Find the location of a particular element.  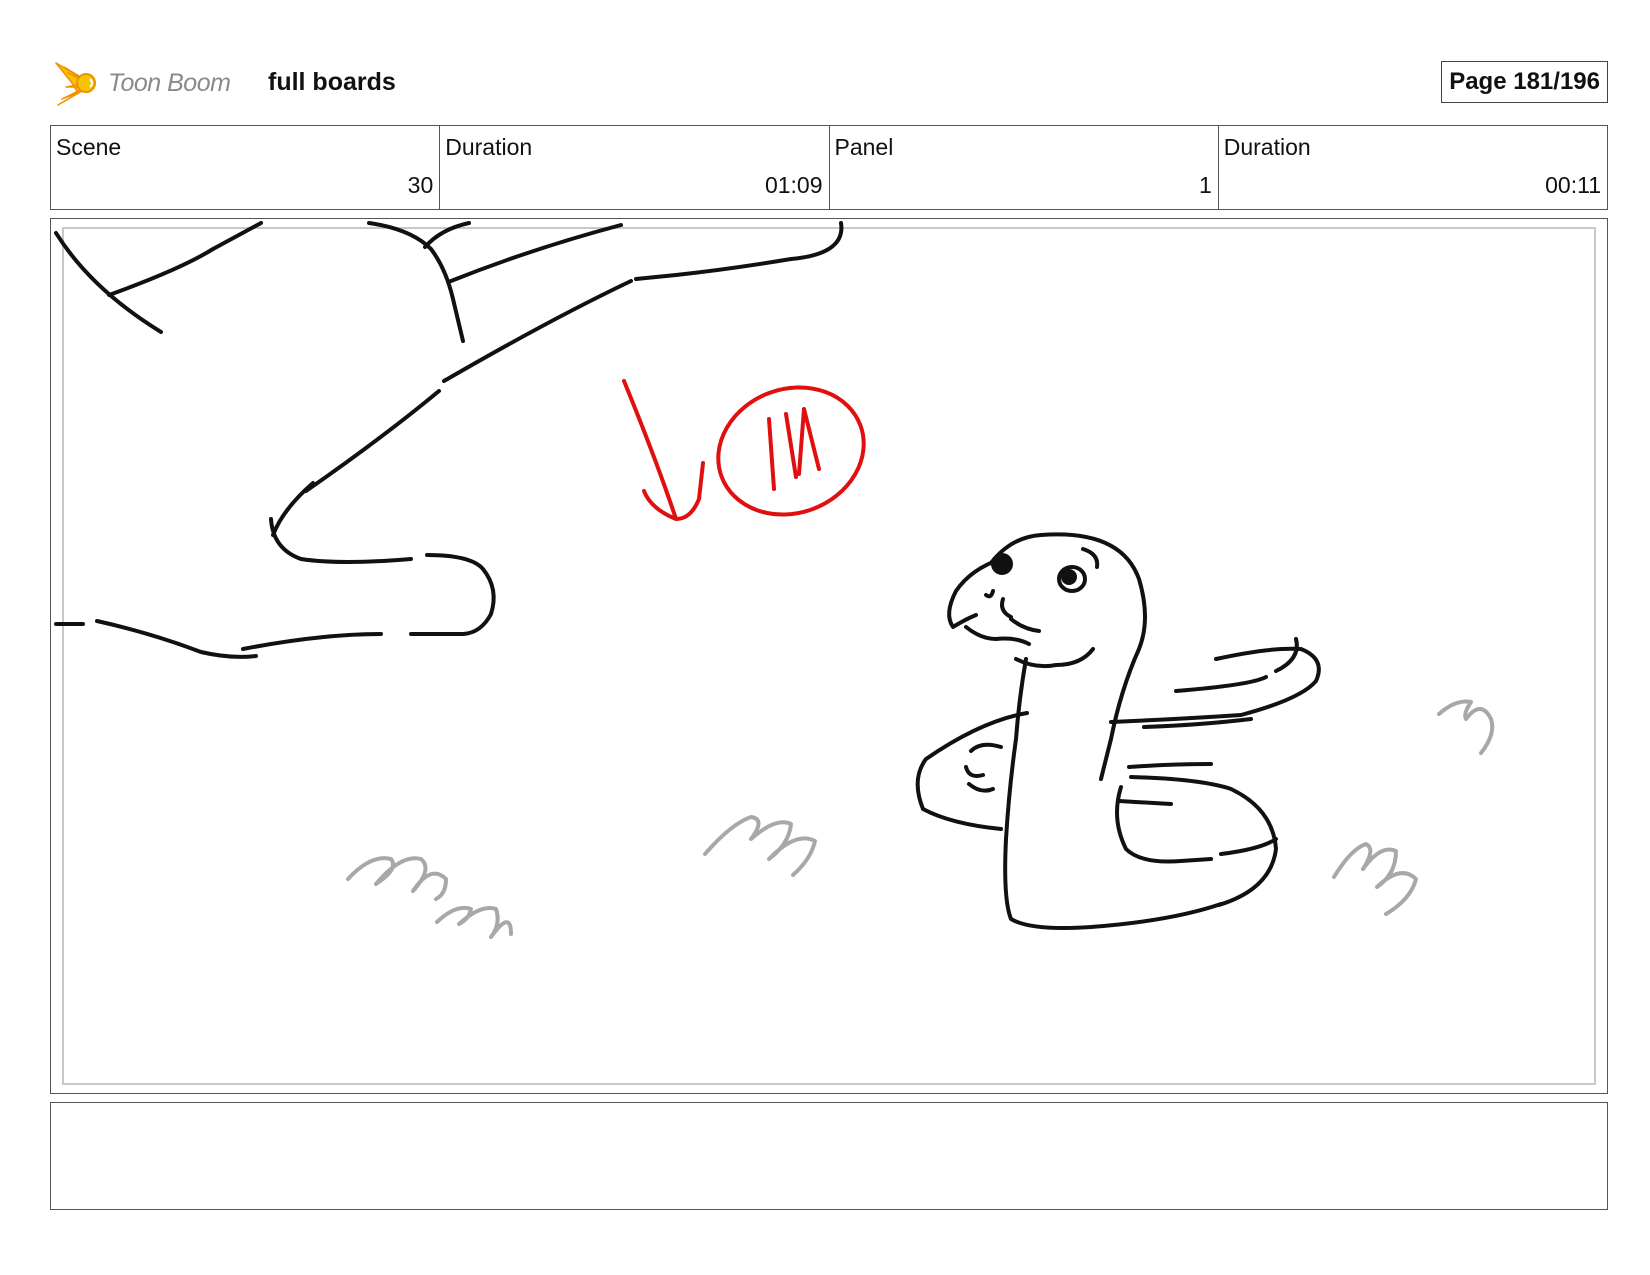

arrow-down-icon is located at coordinates (663, 450).